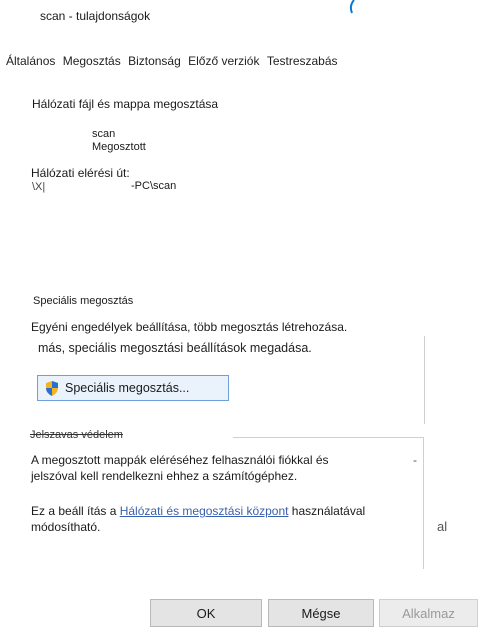  I want to click on uac-shield-icon, so click(52, 388).